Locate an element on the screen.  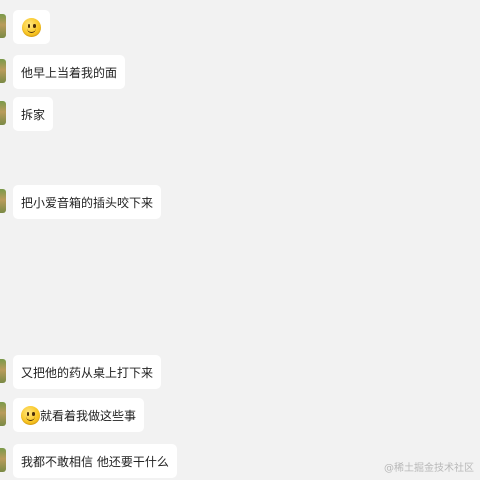
message-bubble: 他早上当着我的面 is located at coordinates (69, 72).